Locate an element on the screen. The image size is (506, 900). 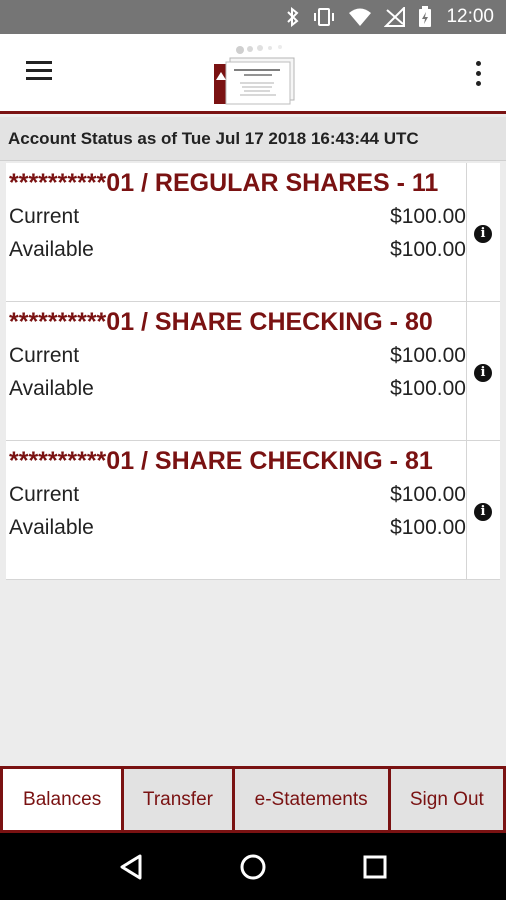
vibrate-icon is located at coordinates (324, 17).